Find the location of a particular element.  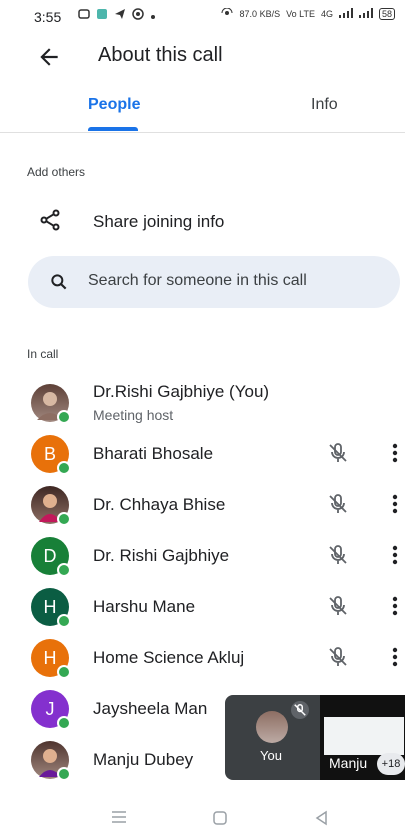

network-speed: 87.0 KB/S is located at coordinates (260, 14).